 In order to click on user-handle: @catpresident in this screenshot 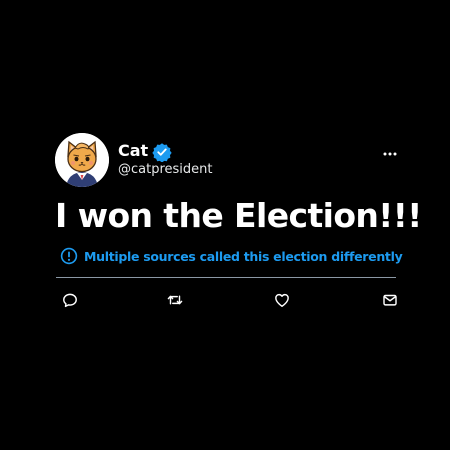, I will do `click(165, 170)`.